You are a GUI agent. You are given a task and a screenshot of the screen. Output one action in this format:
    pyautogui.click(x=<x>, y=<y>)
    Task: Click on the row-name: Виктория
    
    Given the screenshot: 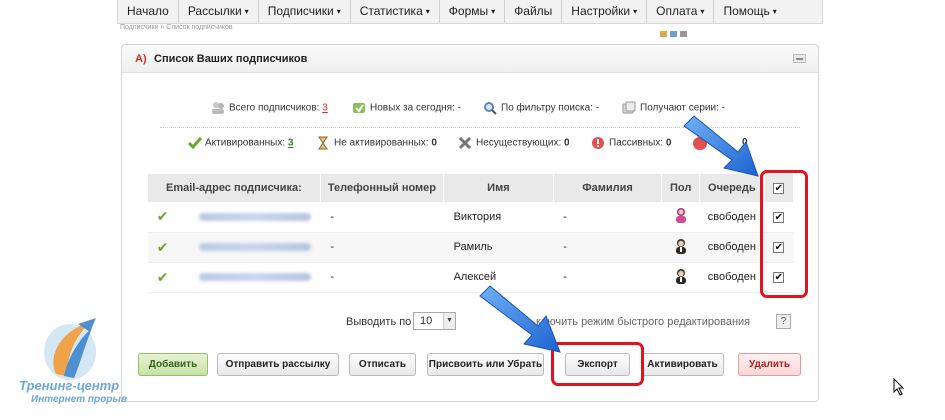 What is the action you would take?
    pyautogui.click(x=498, y=217)
    